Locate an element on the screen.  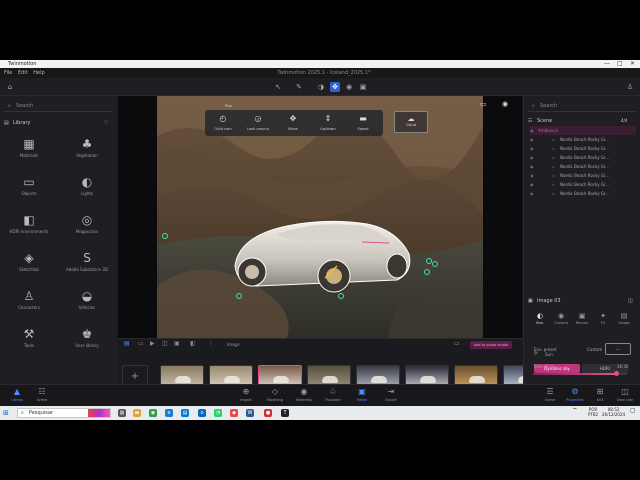
options-icon: ⋮ is located at coordinates (211, 343).